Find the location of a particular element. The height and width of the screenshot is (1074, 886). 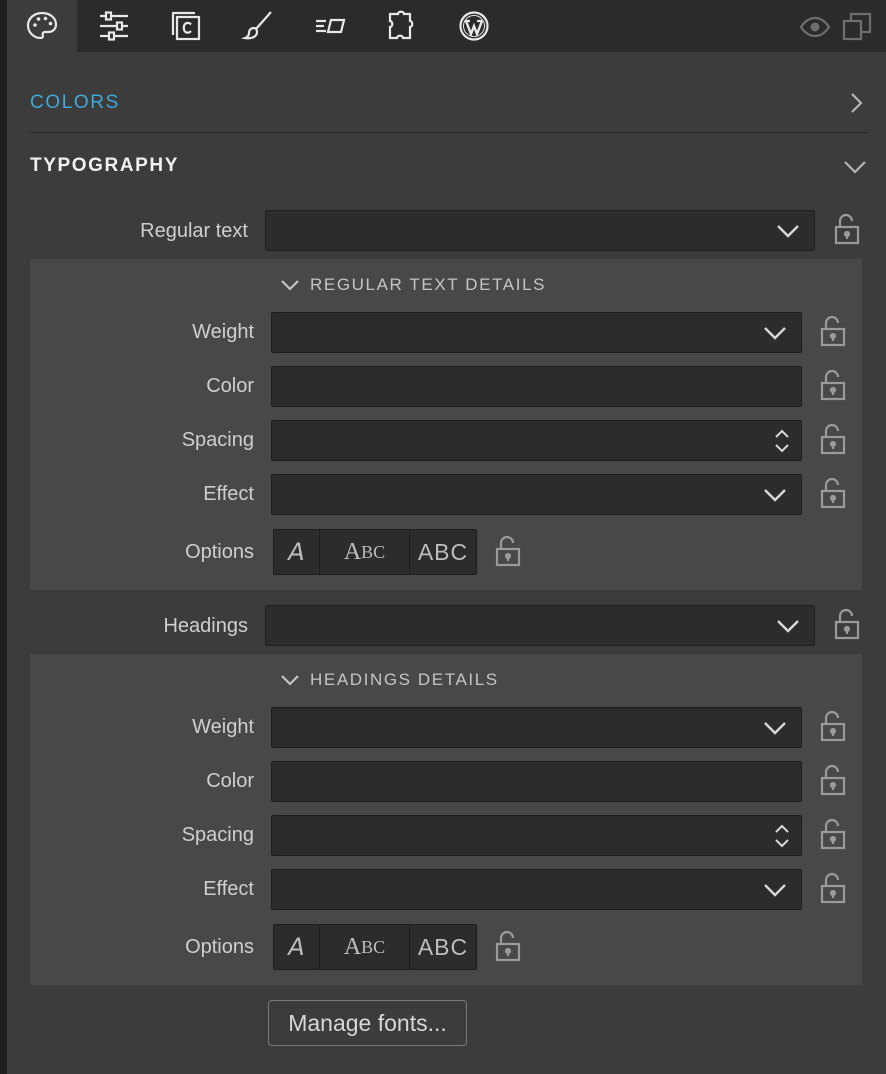

section-divider is located at coordinates (449, 132).